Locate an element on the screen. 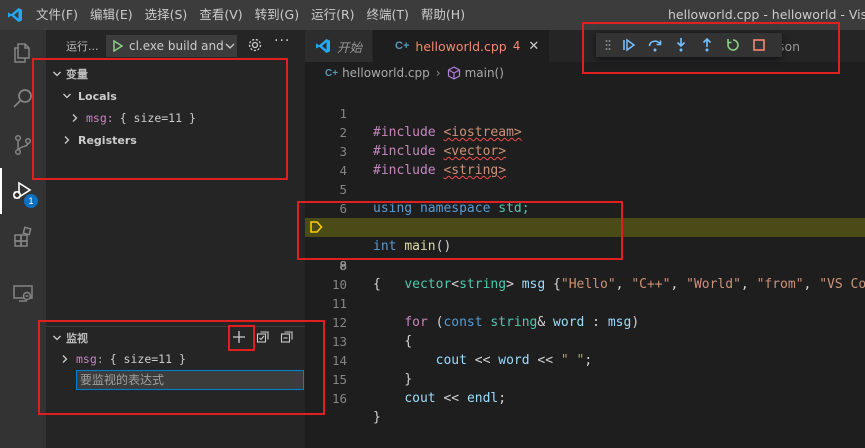 Image resolution: width=865 pixels, height=448 pixels. remote-explorer-icon is located at coordinates (23, 293).